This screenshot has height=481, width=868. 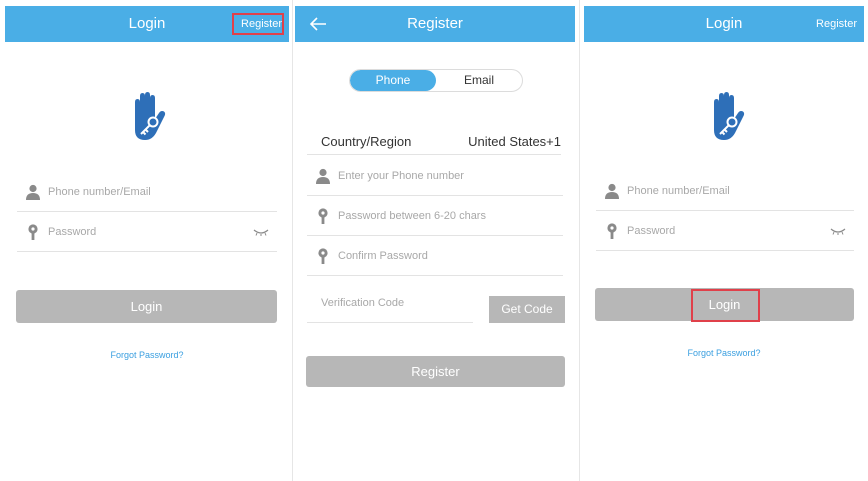 I want to click on topbar: Register, so click(x=435, y=24).